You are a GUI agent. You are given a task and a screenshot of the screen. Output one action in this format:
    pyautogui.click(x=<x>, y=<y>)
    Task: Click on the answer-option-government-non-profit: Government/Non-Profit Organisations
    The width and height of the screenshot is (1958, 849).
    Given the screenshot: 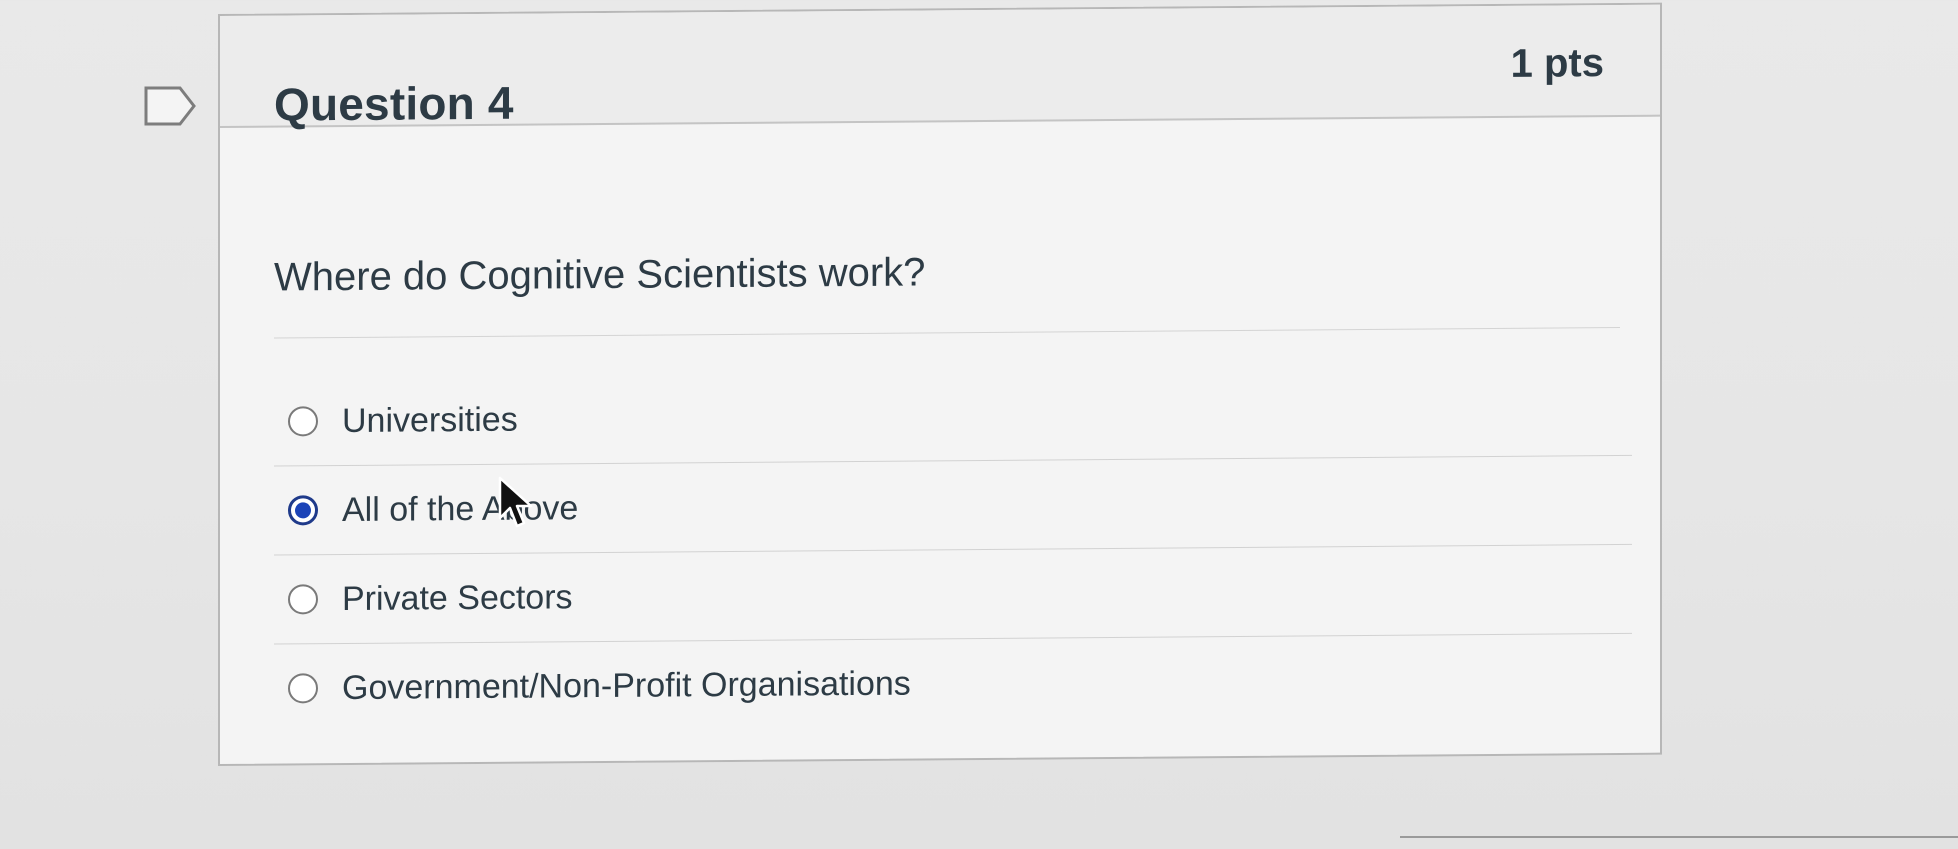 What is the action you would take?
    pyautogui.click(x=953, y=683)
    